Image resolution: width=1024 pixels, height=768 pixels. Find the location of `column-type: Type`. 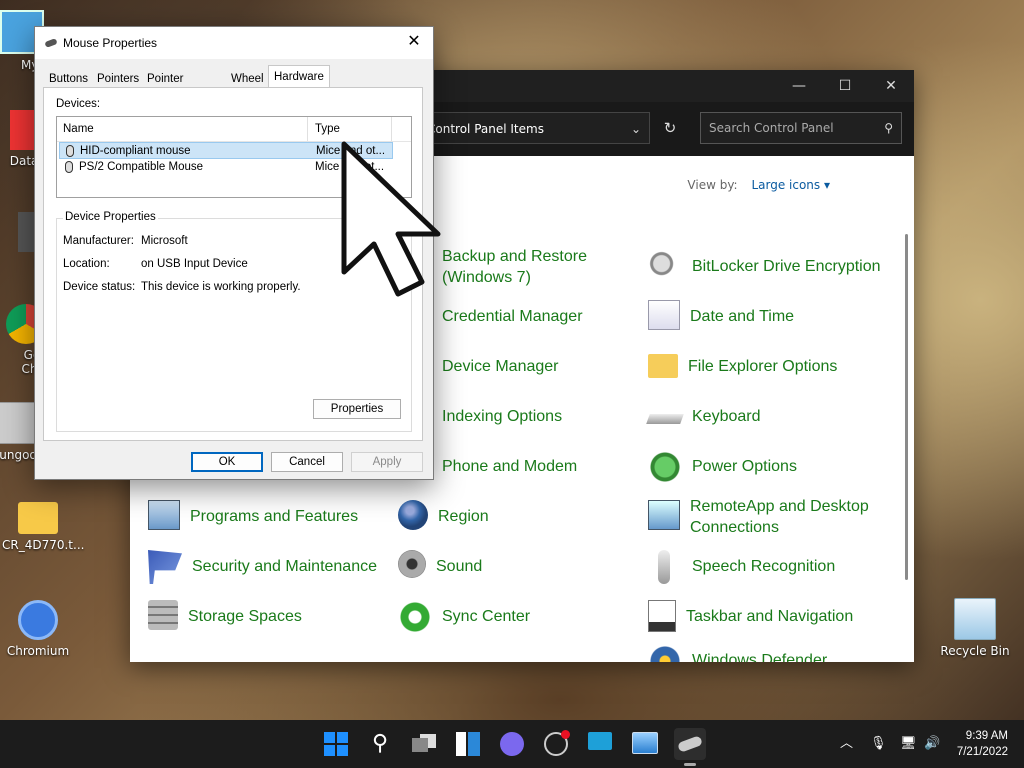

column-type: Type is located at coordinates (327, 129).